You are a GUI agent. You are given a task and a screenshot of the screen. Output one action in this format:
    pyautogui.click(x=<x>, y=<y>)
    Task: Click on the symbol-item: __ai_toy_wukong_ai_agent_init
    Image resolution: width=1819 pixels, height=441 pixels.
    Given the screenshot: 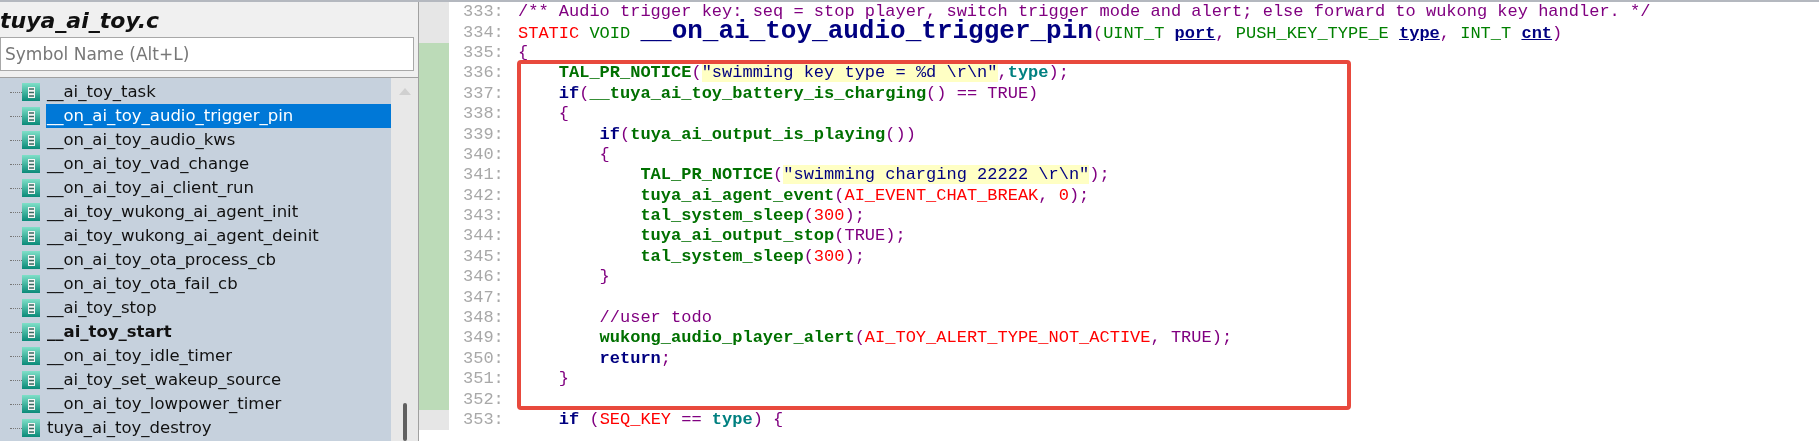 What is the action you would take?
    pyautogui.click(x=218, y=212)
    